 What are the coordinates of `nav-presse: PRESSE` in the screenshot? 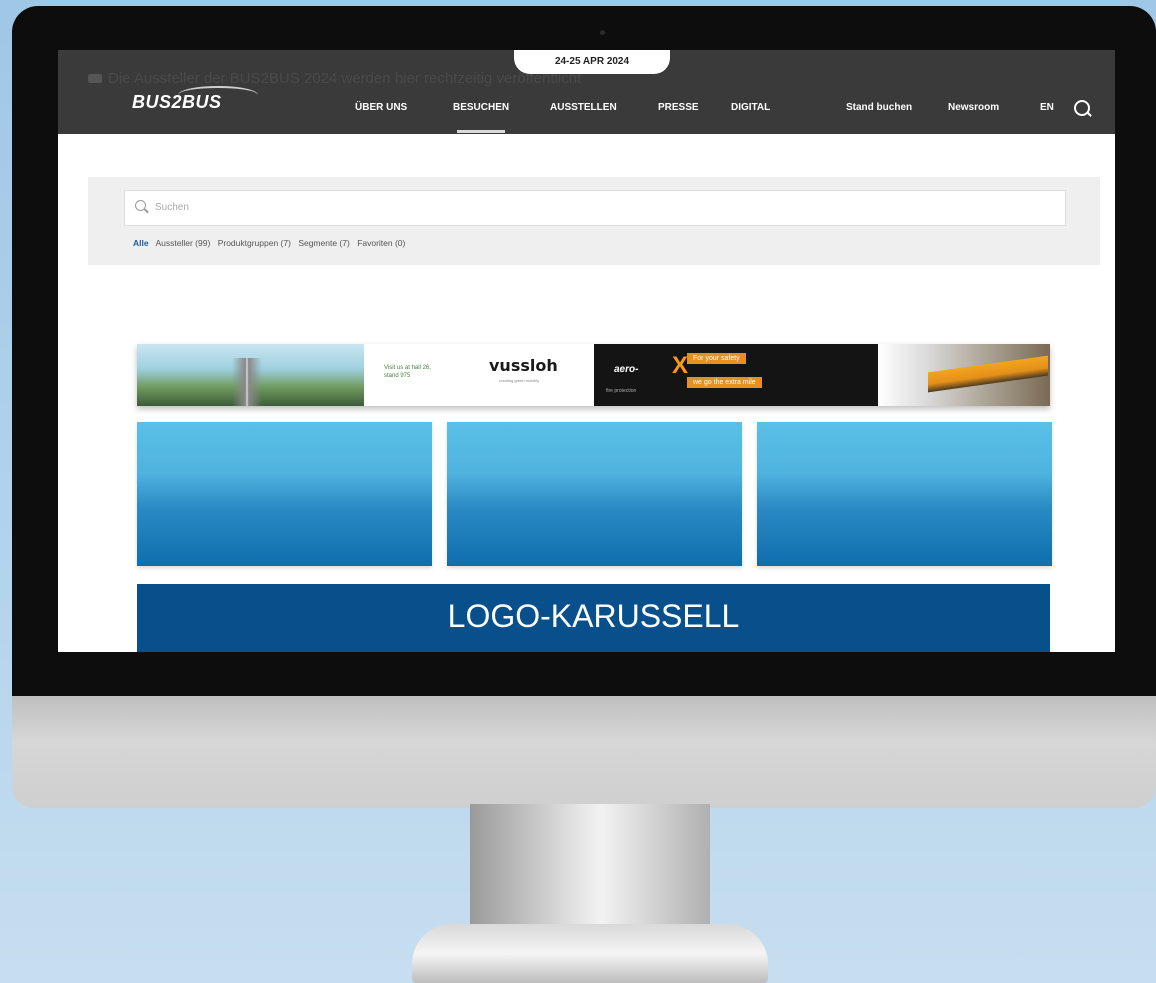 It's located at (678, 107).